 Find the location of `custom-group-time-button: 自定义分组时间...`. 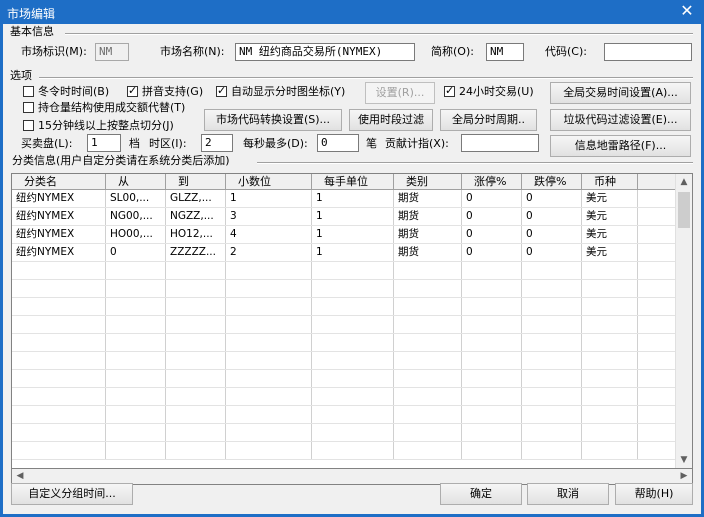

custom-group-time-button: 自定义分组时间... is located at coordinates (72, 494).